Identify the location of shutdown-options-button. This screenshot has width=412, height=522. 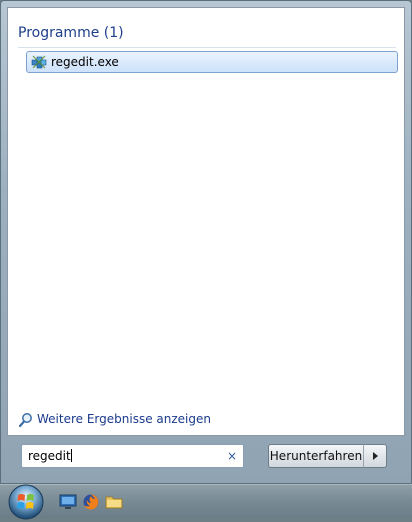
(375, 456).